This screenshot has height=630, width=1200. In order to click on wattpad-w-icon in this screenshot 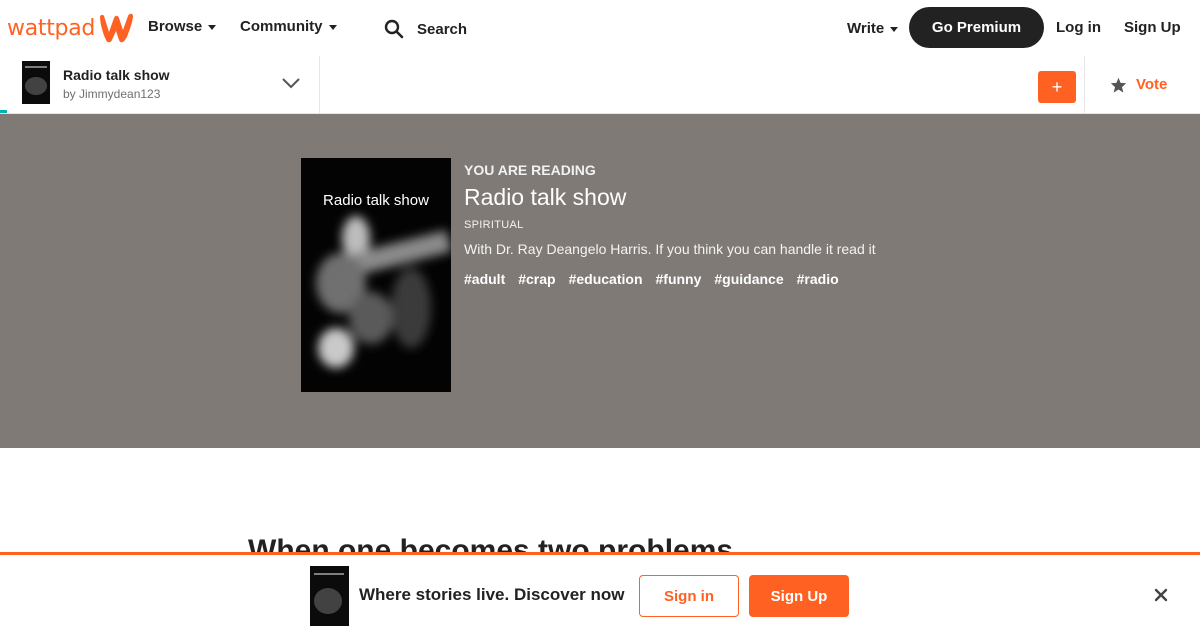, I will do `click(117, 28)`.